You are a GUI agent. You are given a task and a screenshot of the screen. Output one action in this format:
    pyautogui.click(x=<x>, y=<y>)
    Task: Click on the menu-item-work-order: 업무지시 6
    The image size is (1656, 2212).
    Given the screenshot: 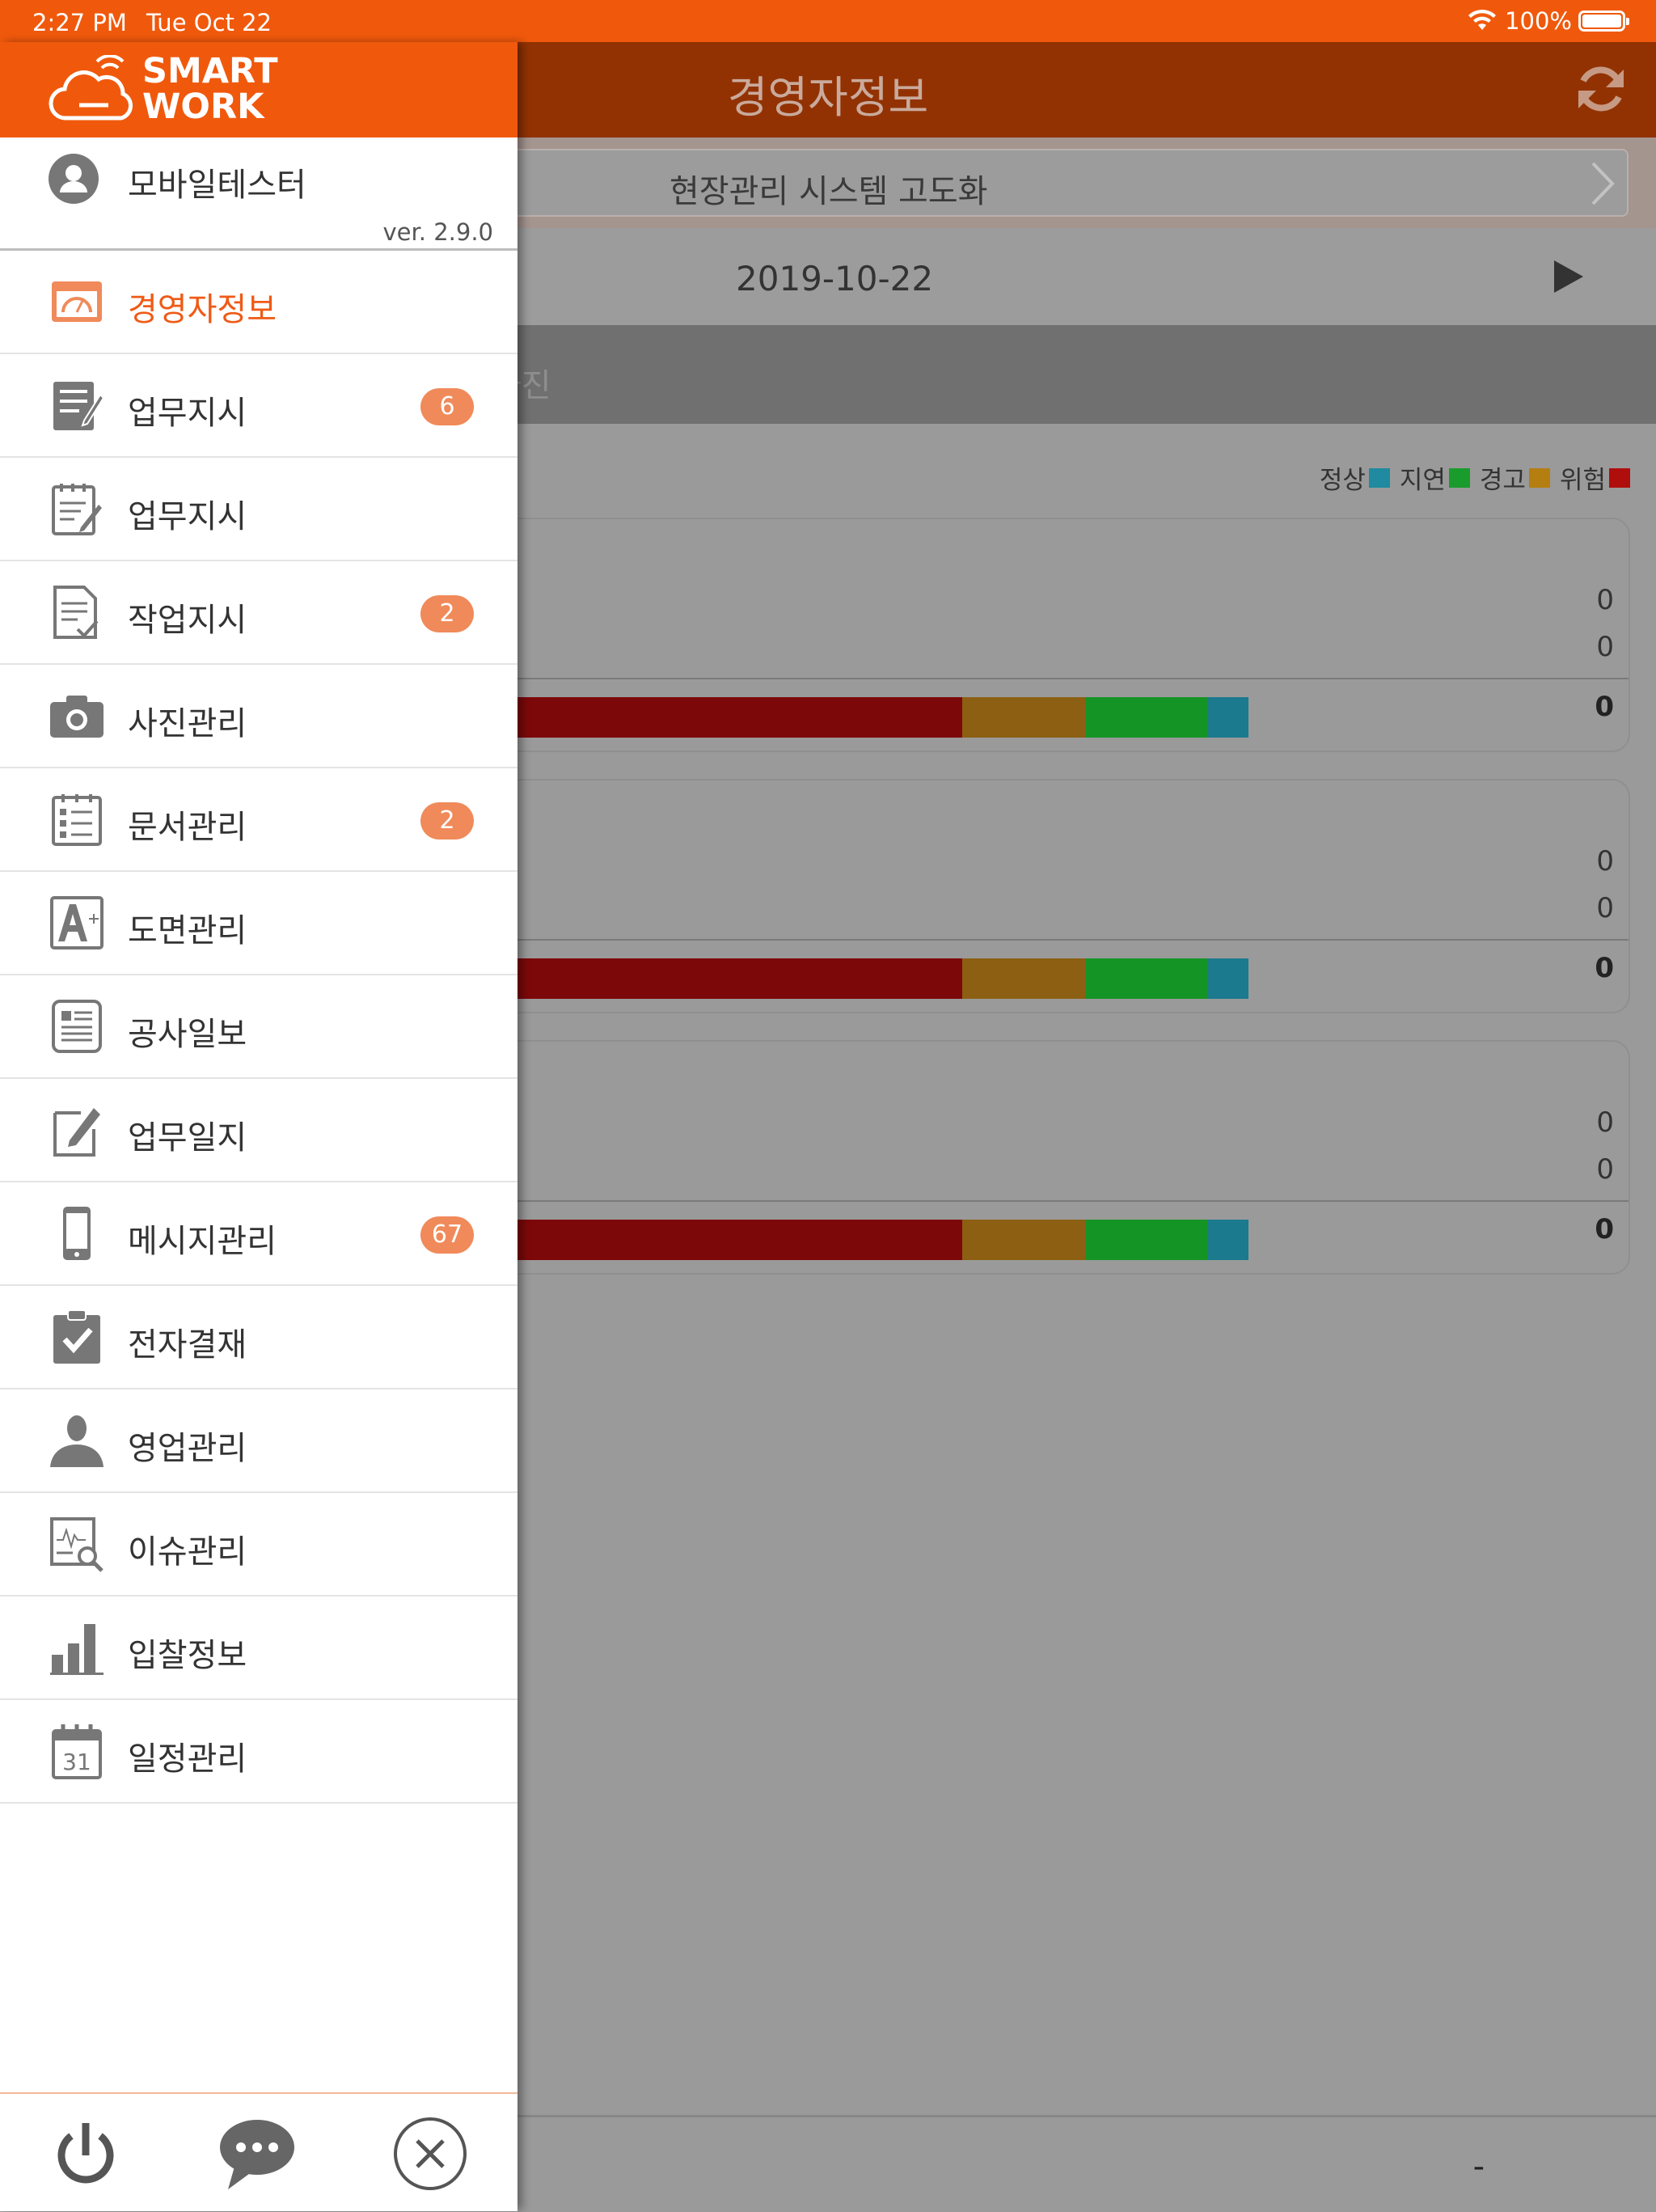 What is the action you would take?
    pyautogui.click(x=259, y=406)
    